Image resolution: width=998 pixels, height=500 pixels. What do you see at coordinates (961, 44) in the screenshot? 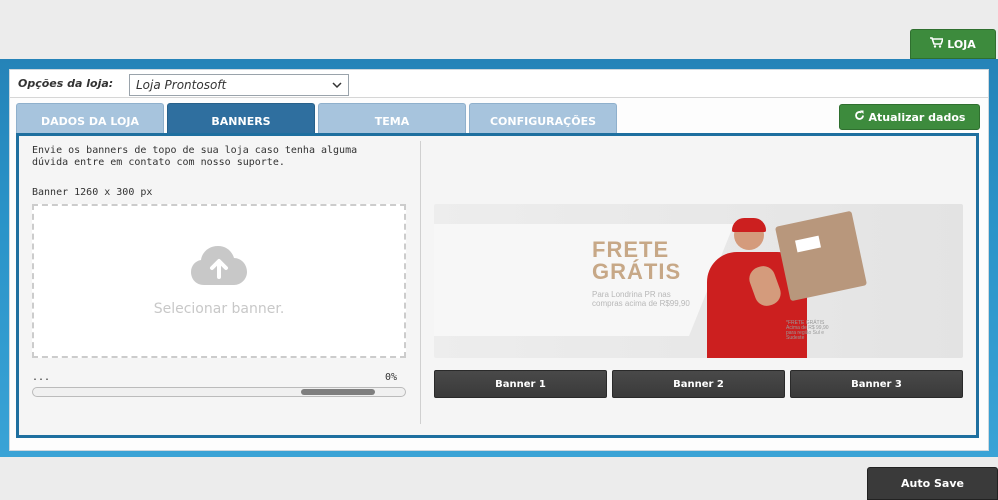
I see `store-button-label: LOJA` at bounding box center [961, 44].